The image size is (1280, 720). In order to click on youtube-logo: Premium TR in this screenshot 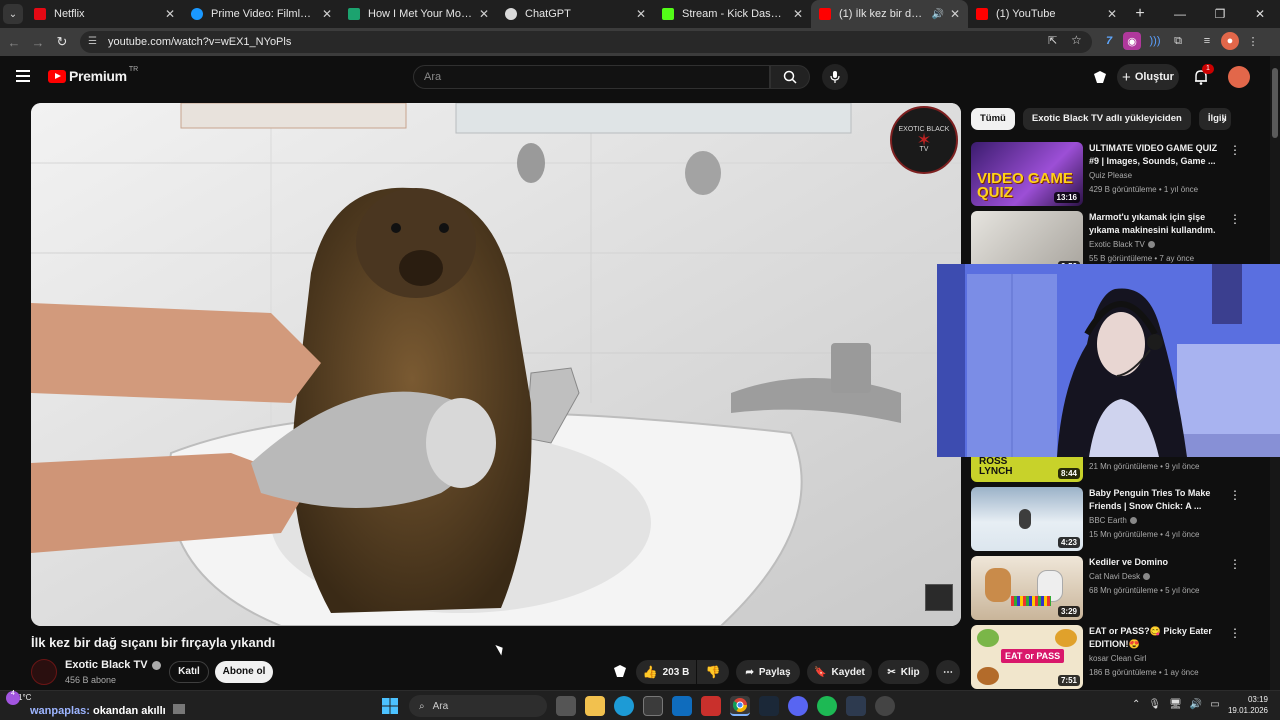, I will do `click(93, 75)`.